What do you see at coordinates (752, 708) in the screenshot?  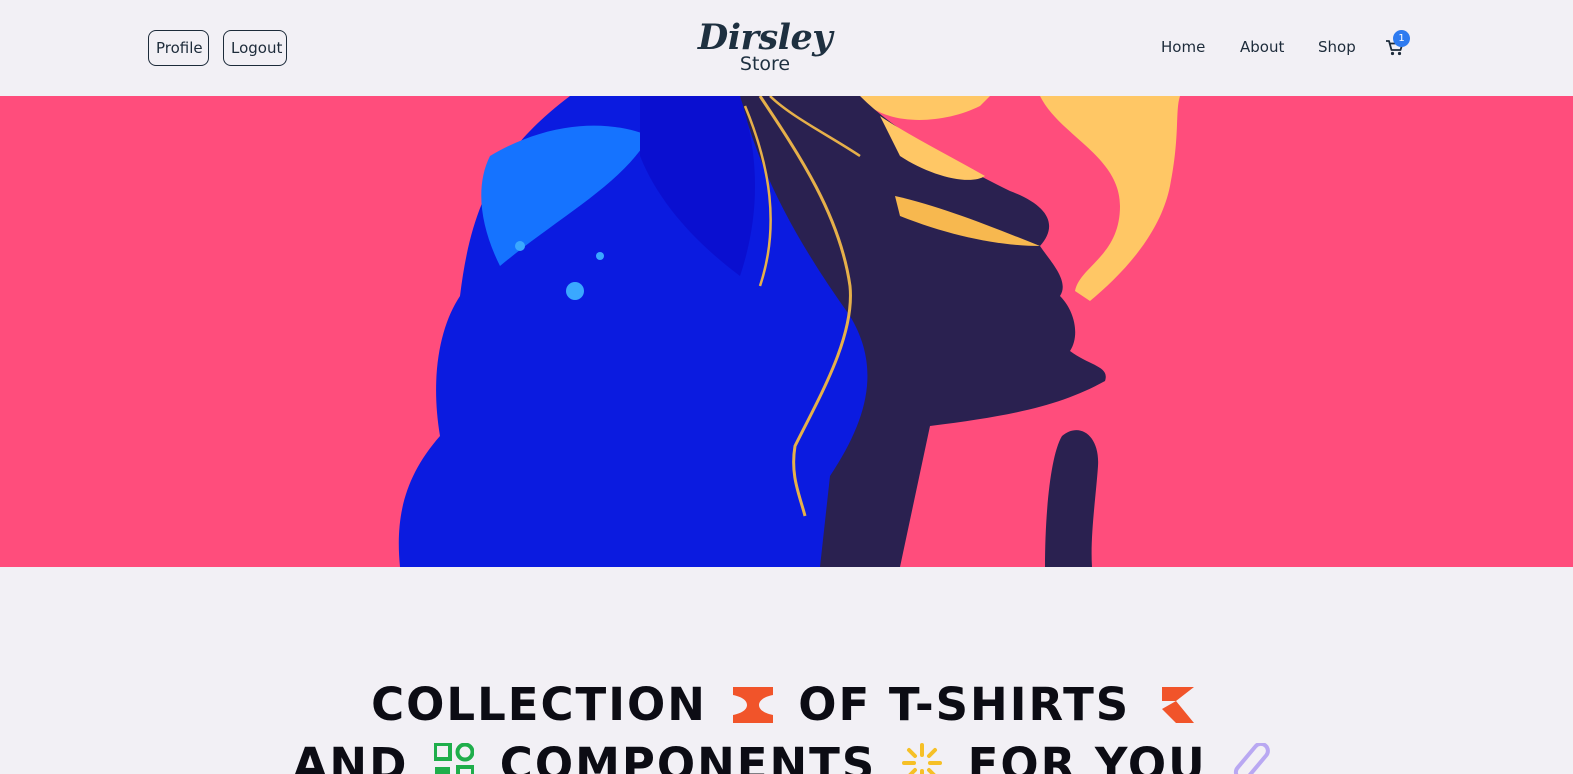 I see `hourglass-icon` at bounding box center [752, 708].